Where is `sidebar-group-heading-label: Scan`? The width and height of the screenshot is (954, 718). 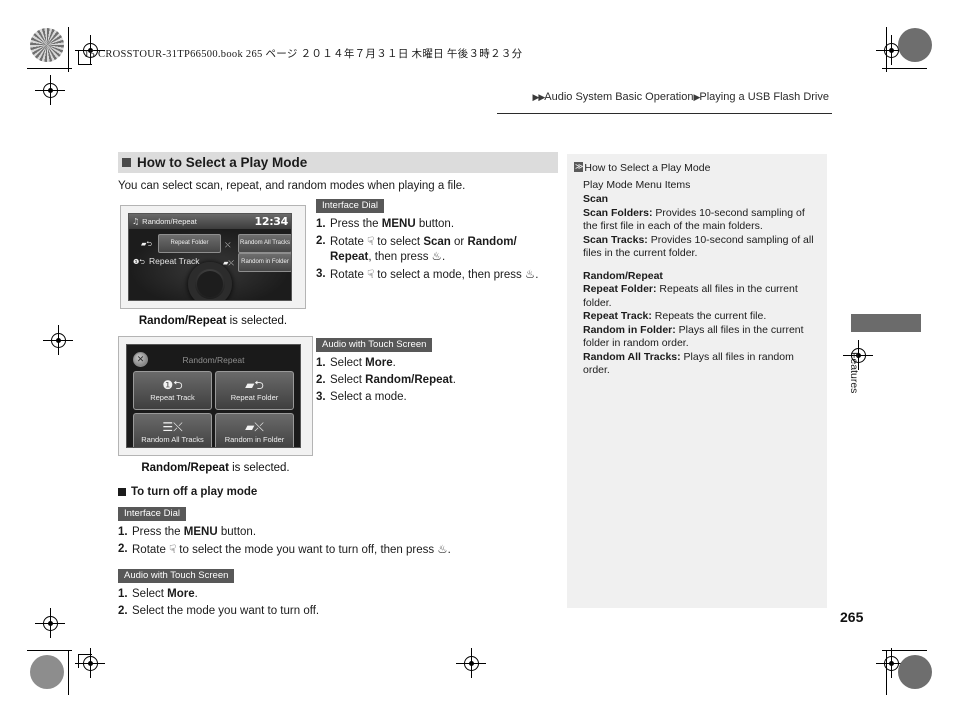 sidebar-group-heading-label: Scan is located at coordinates (596, 199).